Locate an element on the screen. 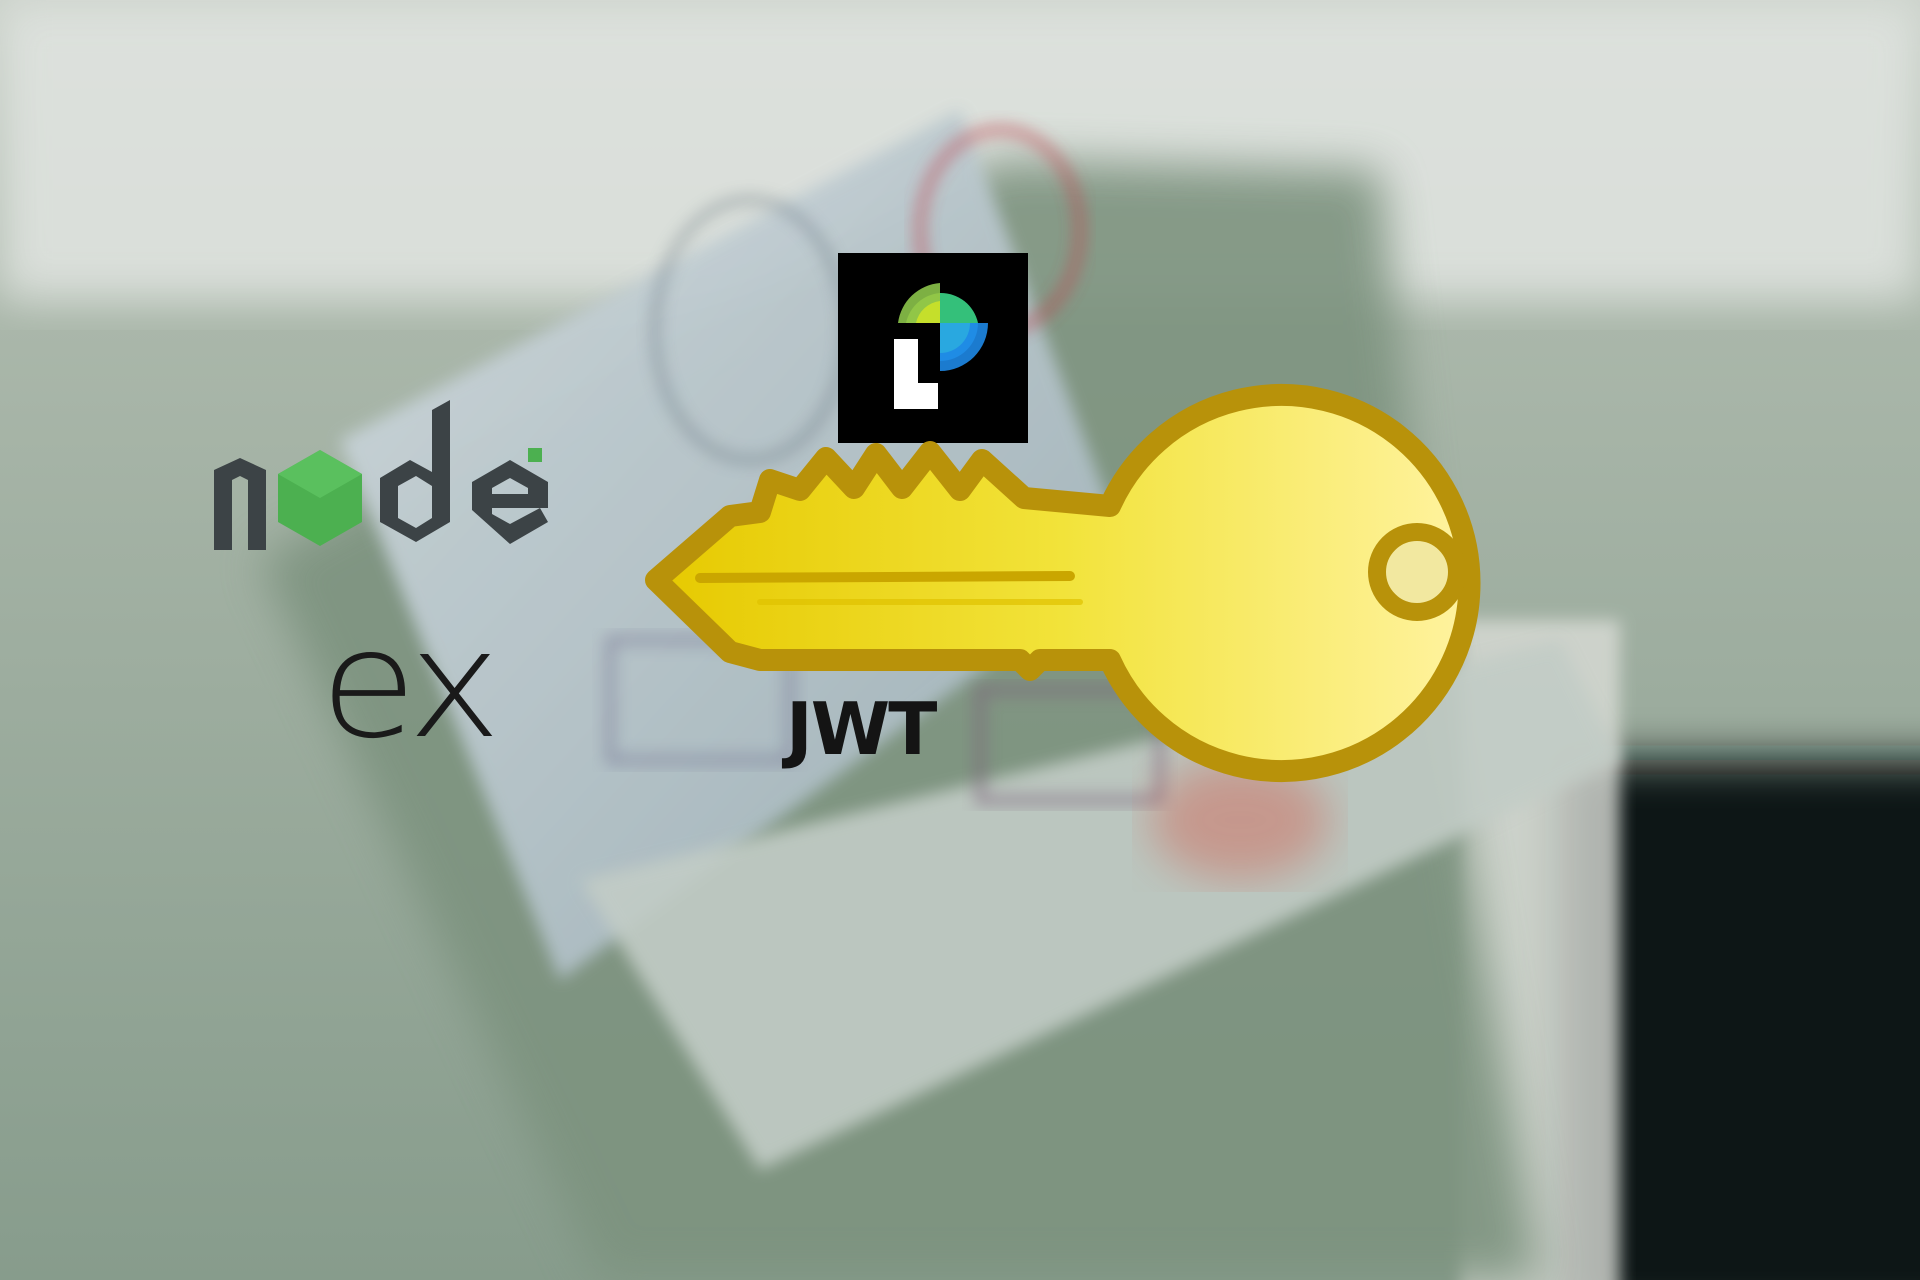 The image size is (1920, 1280). express-logo: ex is located at coordinates (430, 685).